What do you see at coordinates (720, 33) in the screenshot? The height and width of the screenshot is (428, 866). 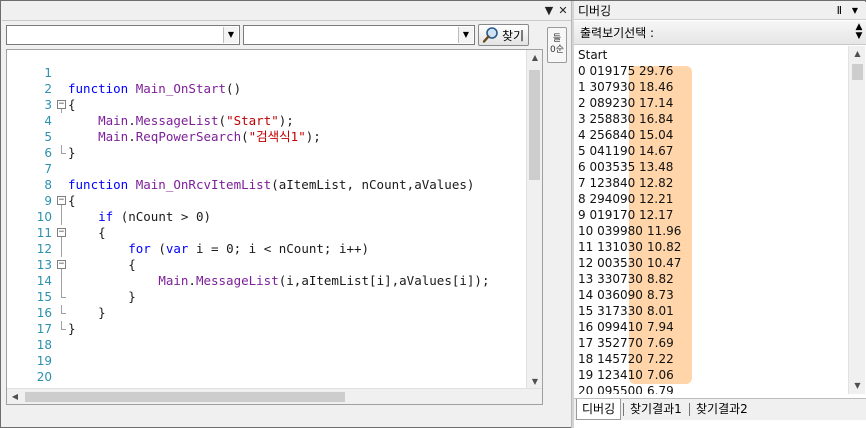 I see `output-select-header: 출력보기선택 : ▲ ▼` at bounding box center [720, 33].